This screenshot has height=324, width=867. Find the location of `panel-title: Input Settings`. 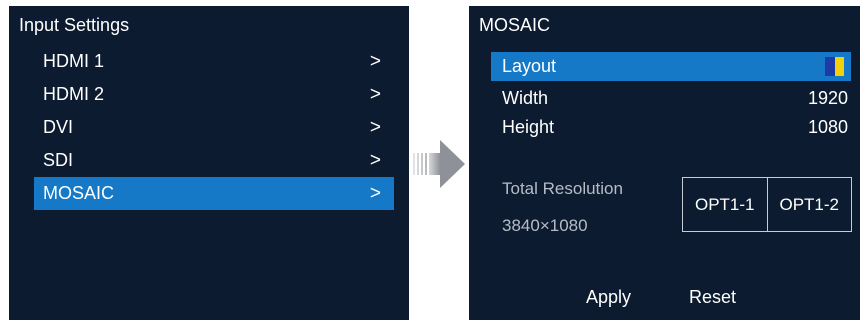

panel-title: Input Settings is located at coordinates (74, 25).